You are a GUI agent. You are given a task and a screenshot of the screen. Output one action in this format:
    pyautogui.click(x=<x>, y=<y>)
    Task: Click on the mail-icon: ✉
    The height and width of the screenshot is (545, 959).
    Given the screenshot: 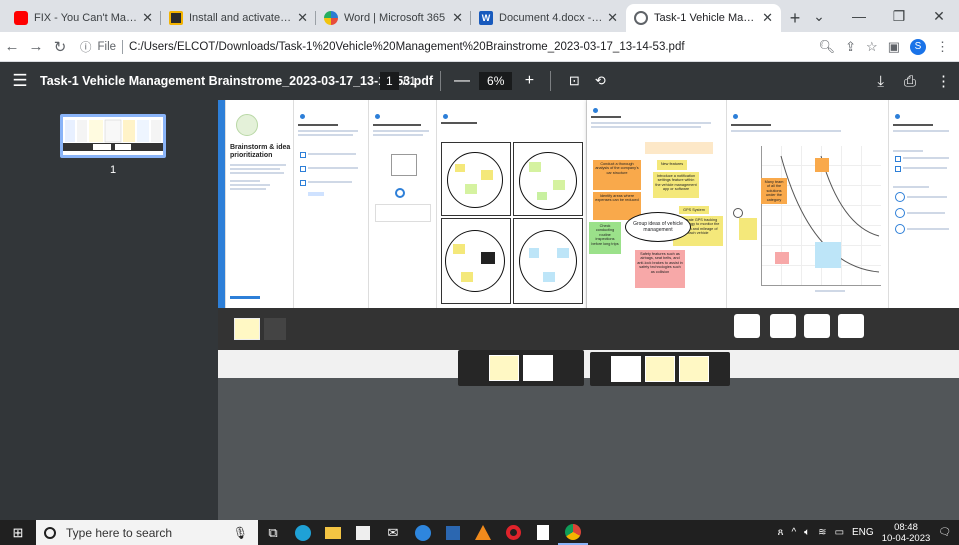 What is the action you would take?
    pyautogui.click(x=393, y=532)
    